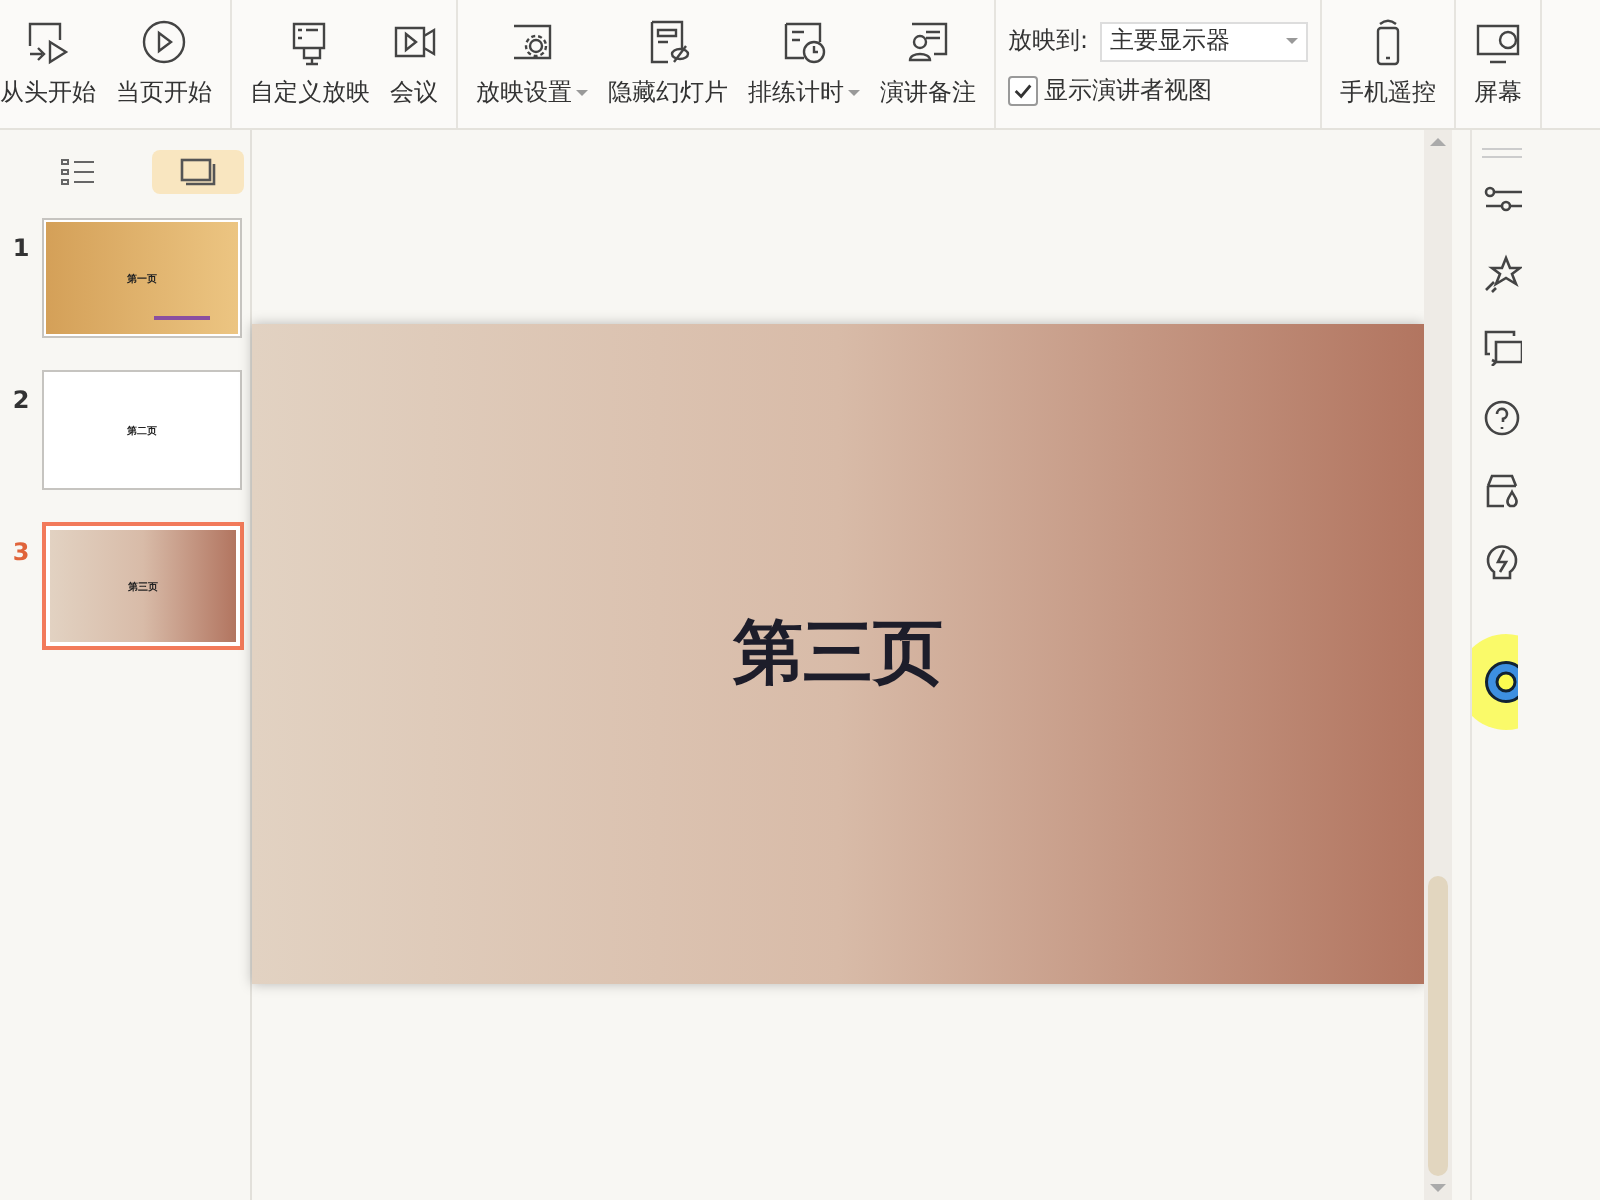  I want to click on presenter-view-checkbox: 显示演讲者视图, so click(1158, 90).